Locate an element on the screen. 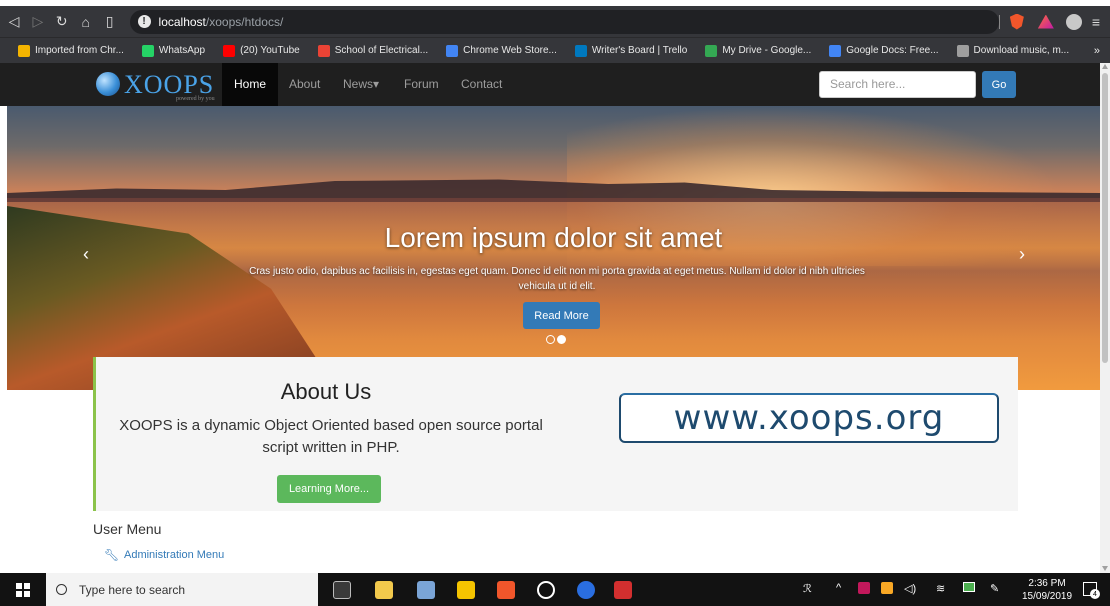  back-icon: ◁ is located at coordinates (14, 22).